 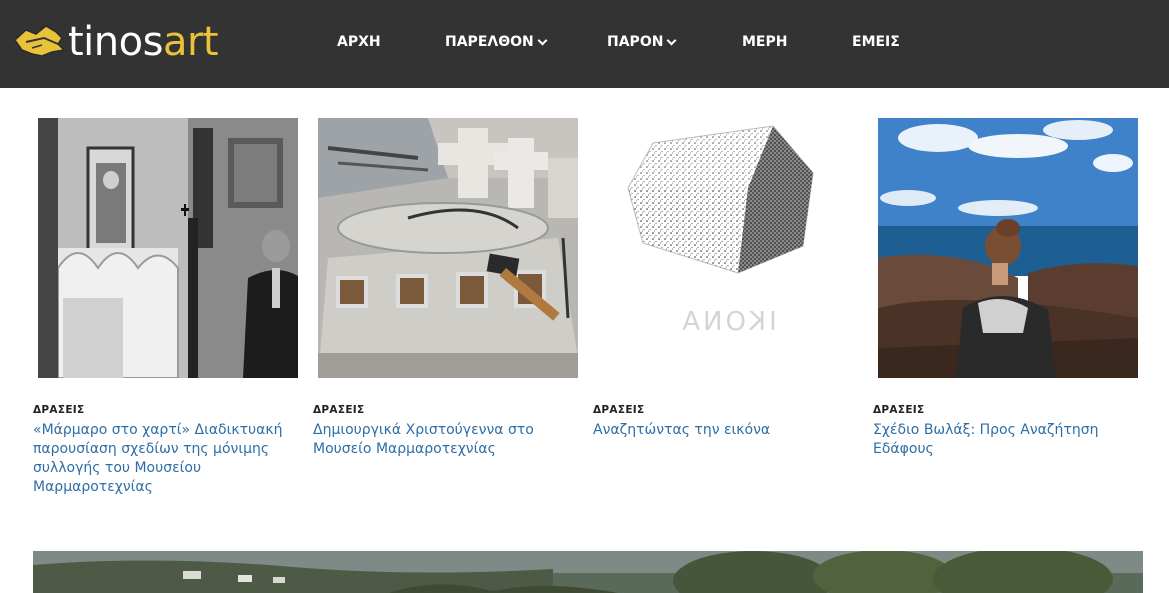 I want to click on nav-item-label: ΜΕΡΗ, so click(x=765, y=42).